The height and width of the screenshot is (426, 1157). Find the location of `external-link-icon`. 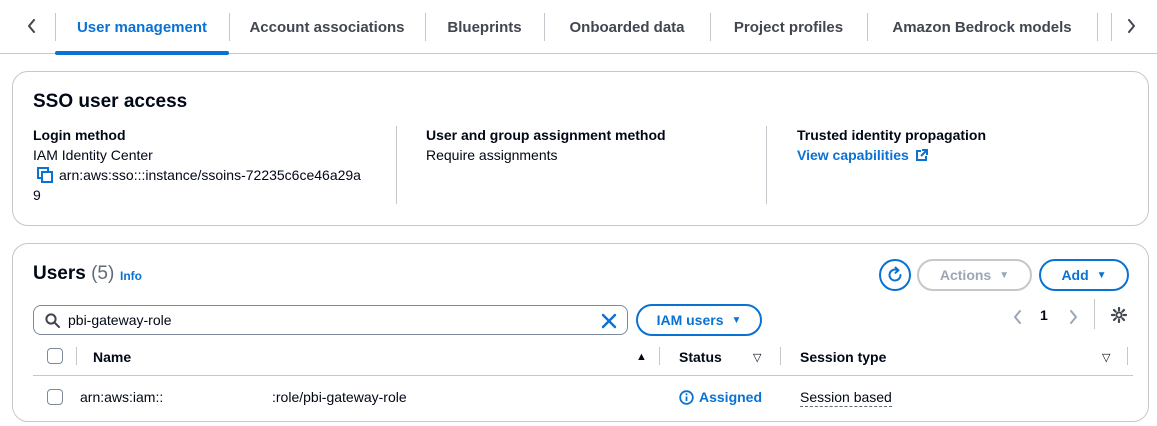

external-link-icon is located at coordinates (921, 154).